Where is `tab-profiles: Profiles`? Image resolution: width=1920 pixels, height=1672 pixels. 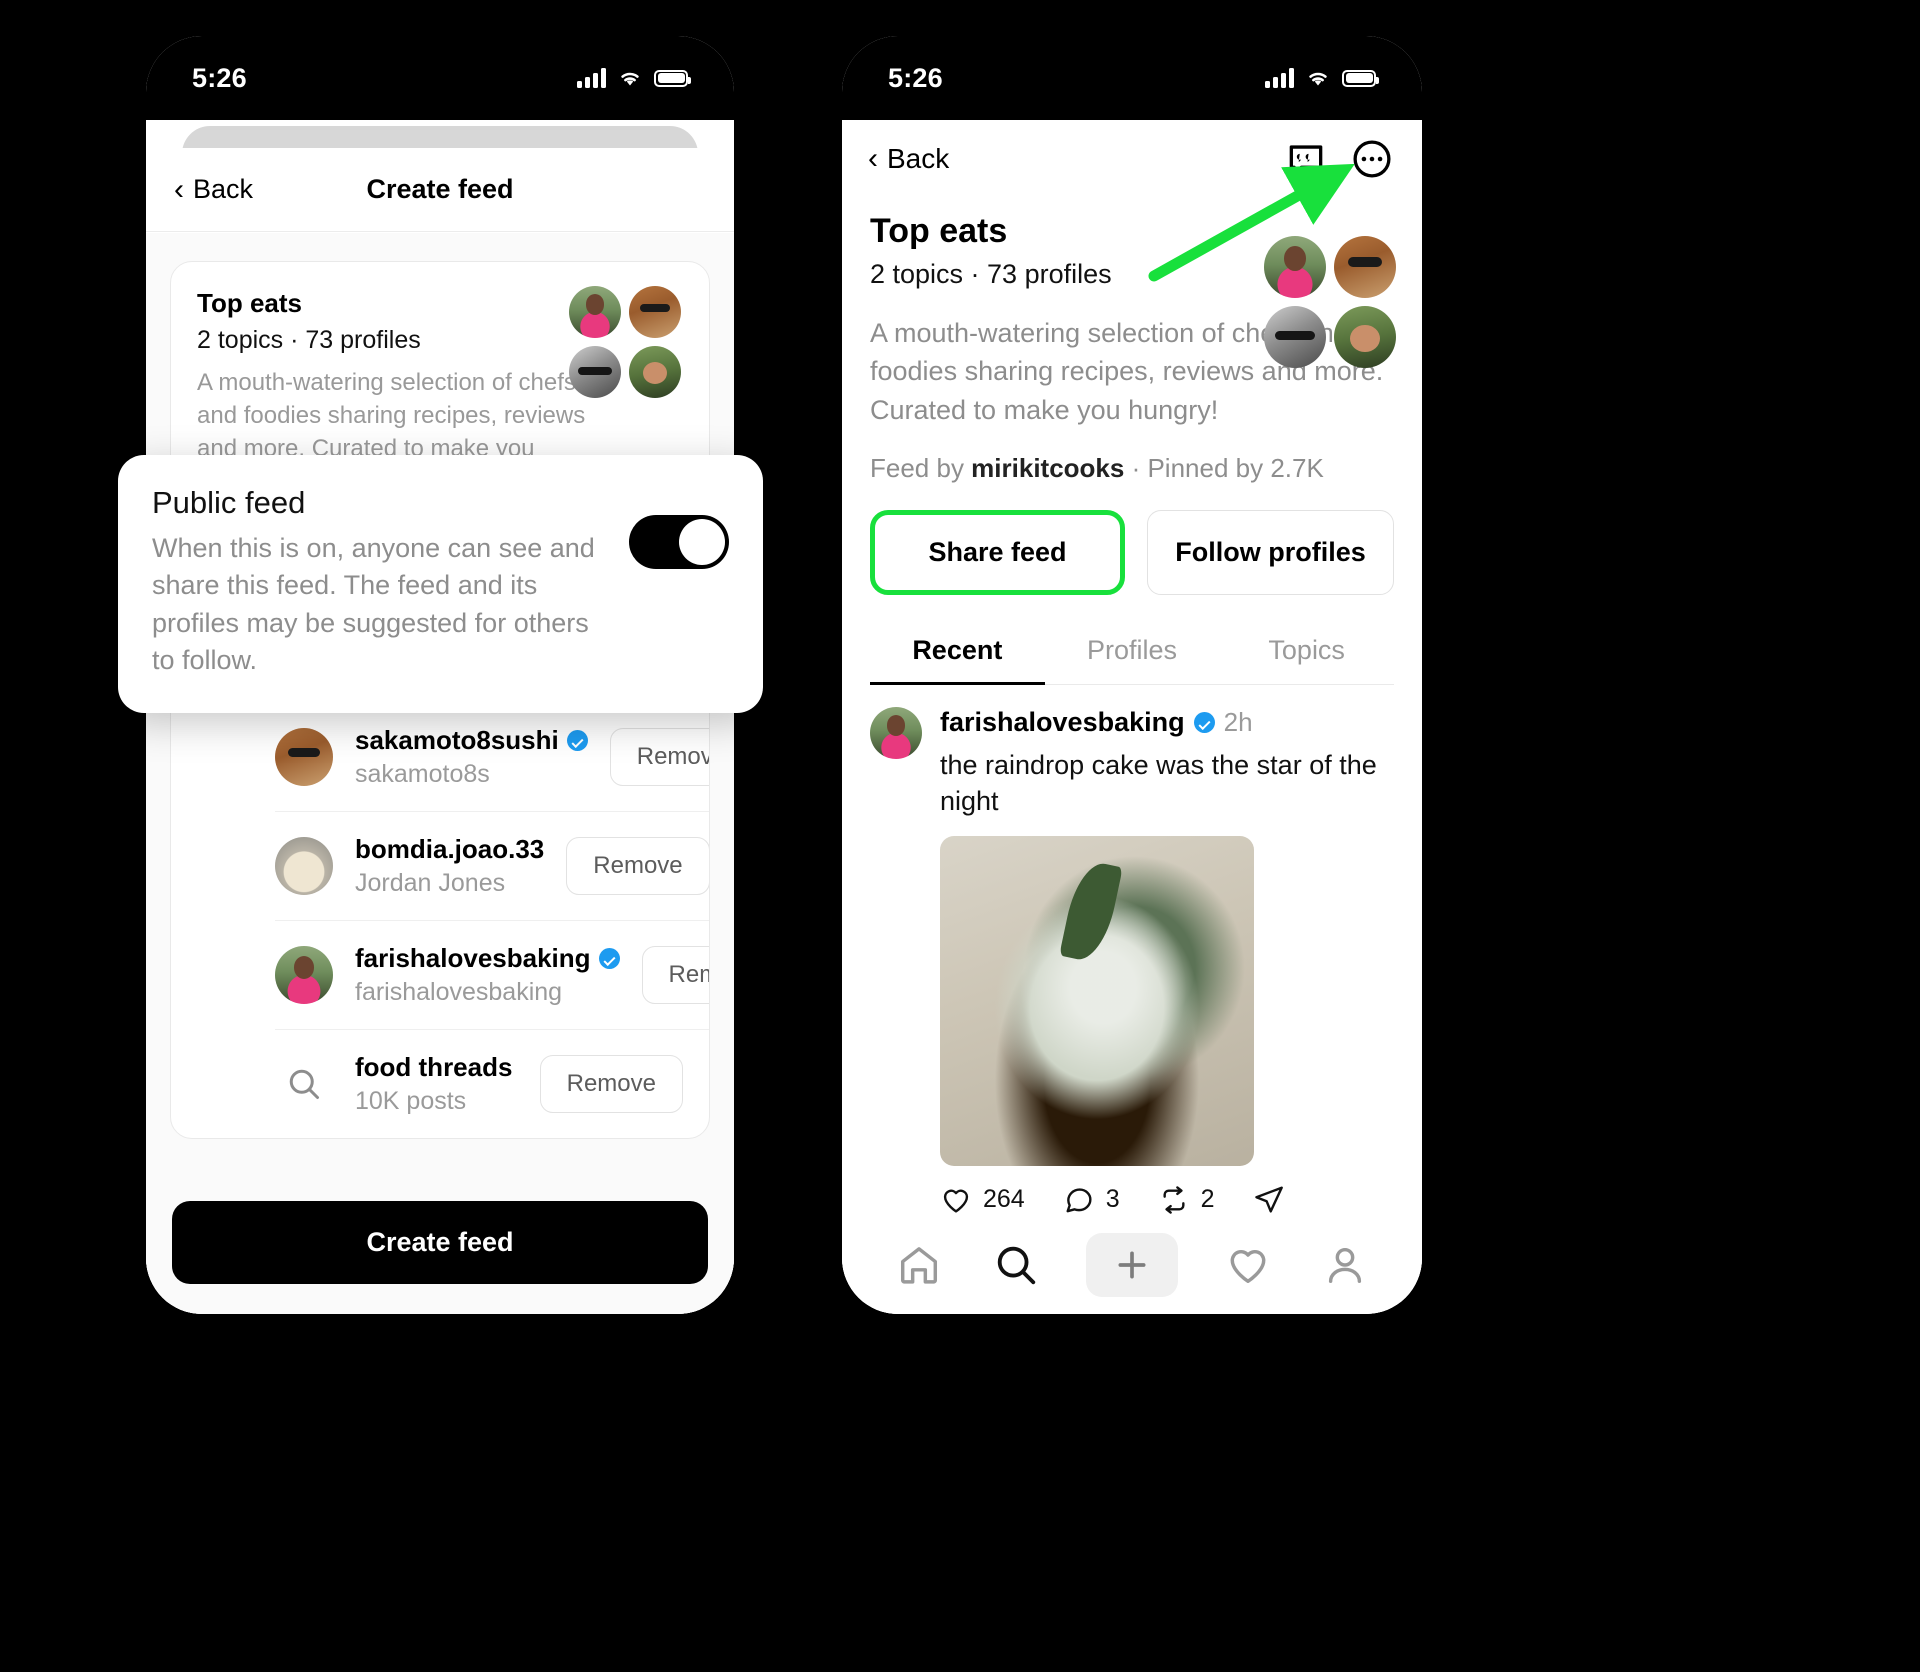 tab-profiles: Profiles is located at coordinates (1132, 651).